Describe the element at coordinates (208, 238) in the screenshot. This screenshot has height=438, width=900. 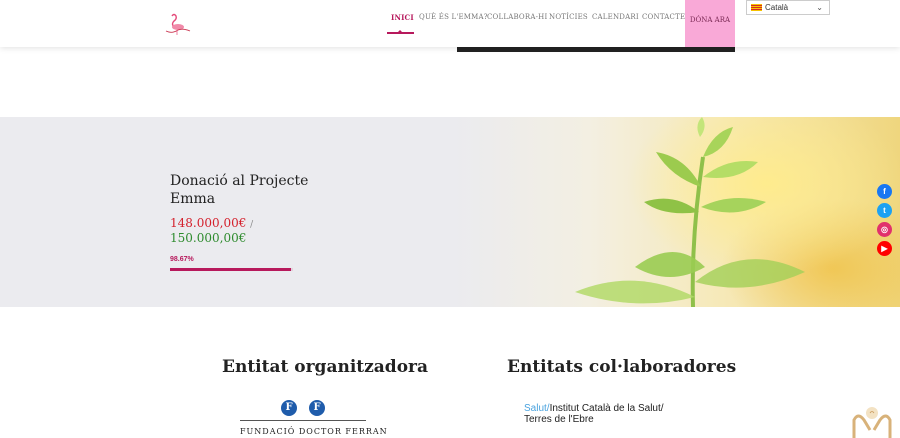
I see `donation-goal: 150.000,00€` at that location.